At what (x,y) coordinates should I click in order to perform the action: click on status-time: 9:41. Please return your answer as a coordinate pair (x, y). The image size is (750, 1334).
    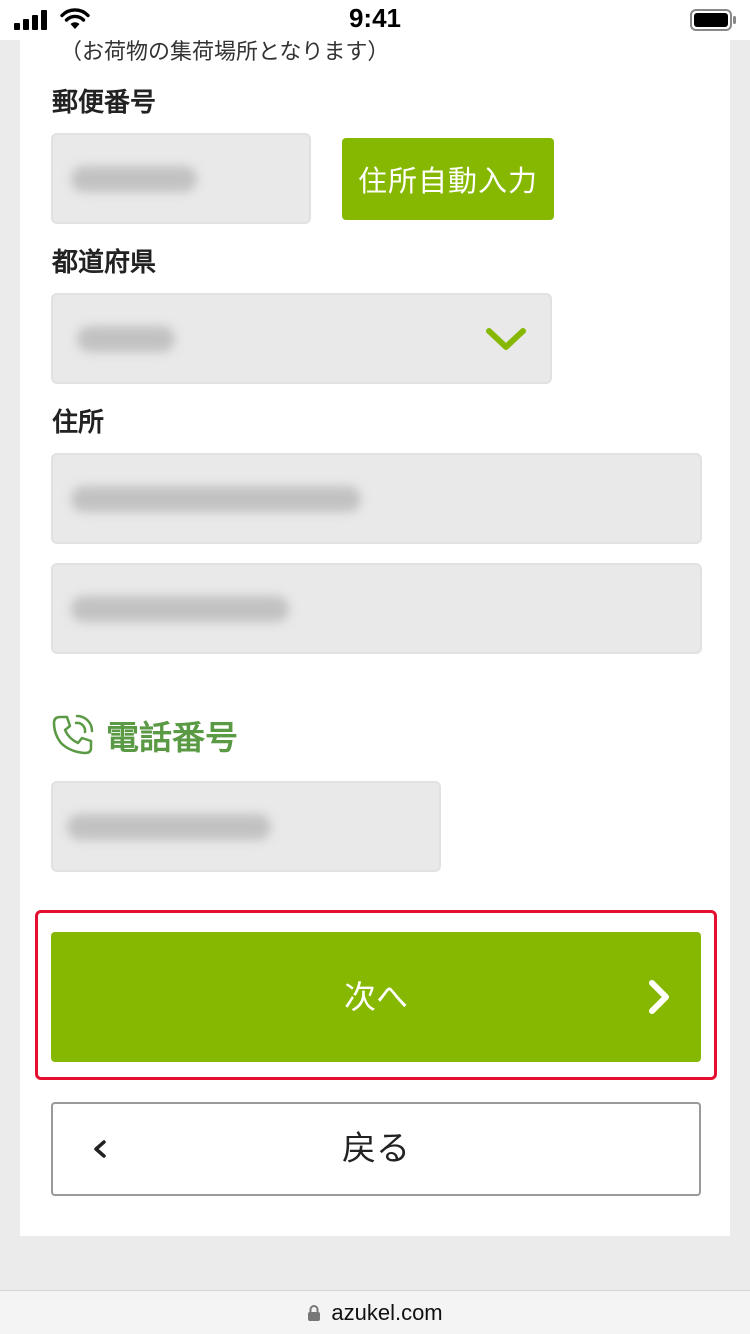
    Looking at the image, I should click on (375, 18).